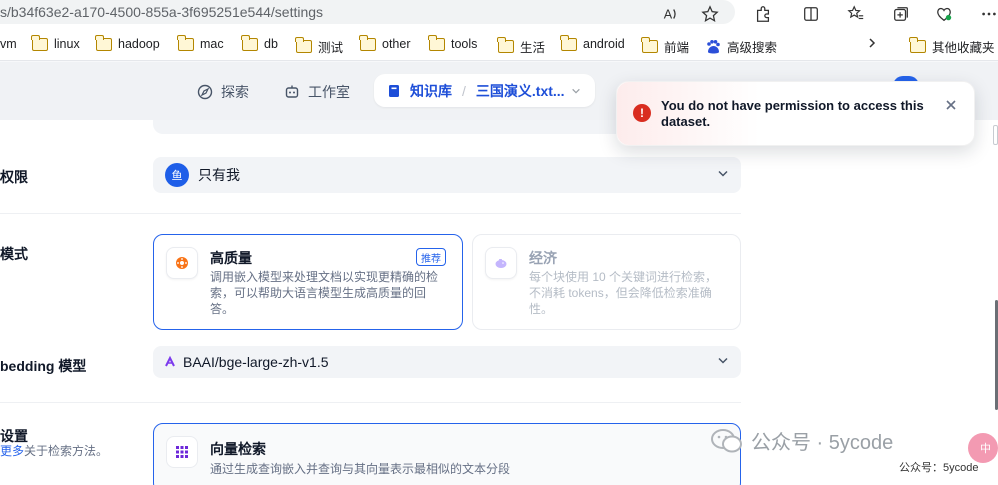 The height and width of the screenshot is (485, 998). Describe the element at coordinates (995, 135) in the screenshot. I see `scrollbar-arrow` at that location.